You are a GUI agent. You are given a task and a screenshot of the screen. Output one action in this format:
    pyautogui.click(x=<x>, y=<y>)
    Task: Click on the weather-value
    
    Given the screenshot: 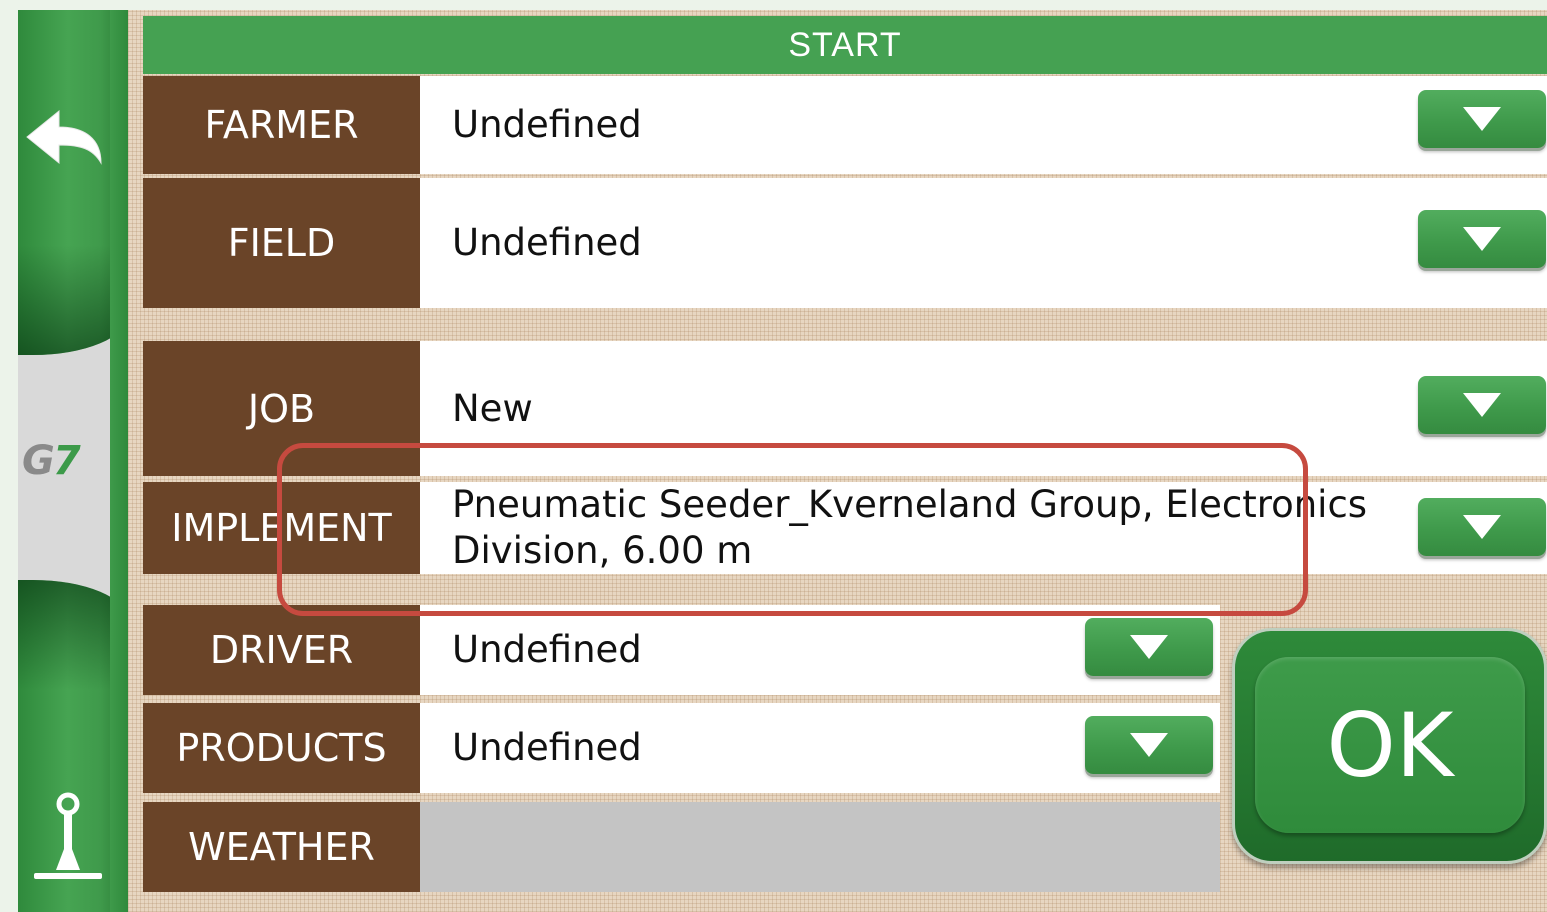 What is the action you would take?
    pyautogui.click(x=820, y=847)
    